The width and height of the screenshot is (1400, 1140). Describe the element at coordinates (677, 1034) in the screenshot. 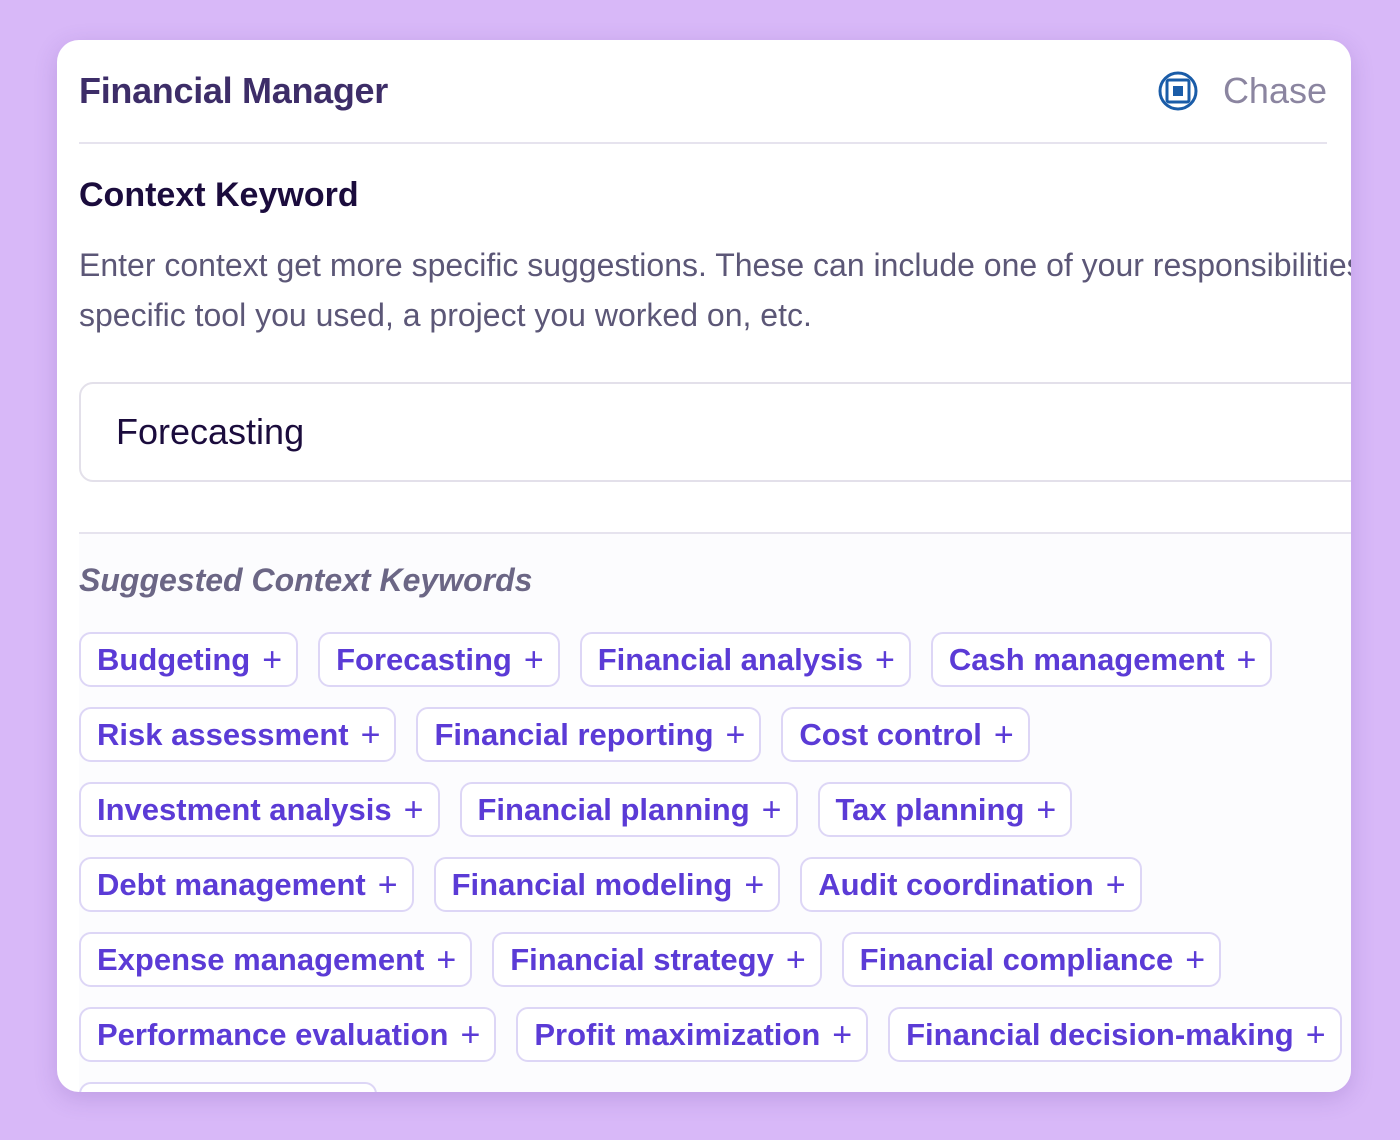

I see `keyword-chip-label: Profit maximization` at that location.